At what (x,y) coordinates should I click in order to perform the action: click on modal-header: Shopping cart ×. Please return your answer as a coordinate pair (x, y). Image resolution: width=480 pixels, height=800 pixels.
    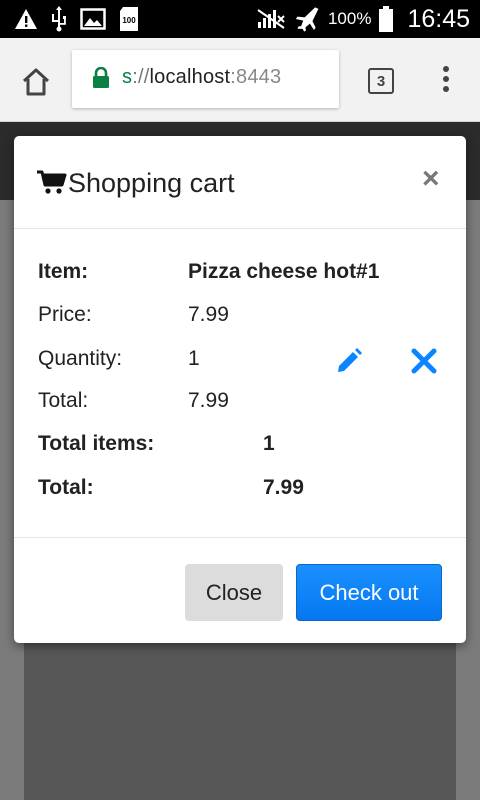
    Looking at the image, I should click on (240, 182).